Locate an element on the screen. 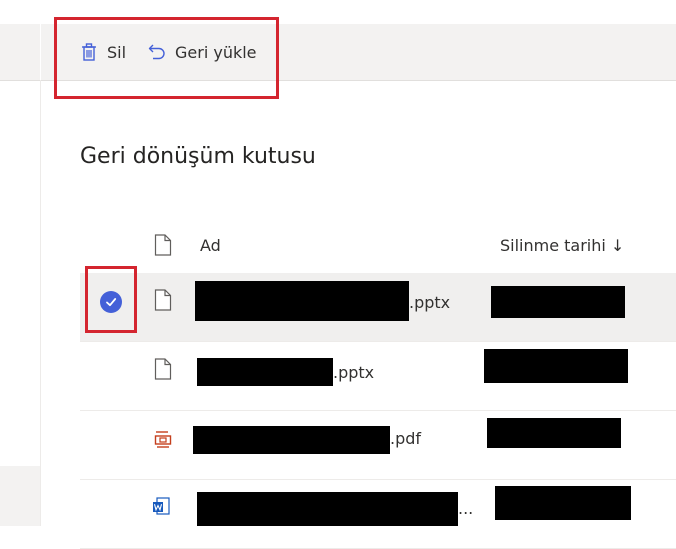  table-row: .pdf is located at coordinates (378, 445).